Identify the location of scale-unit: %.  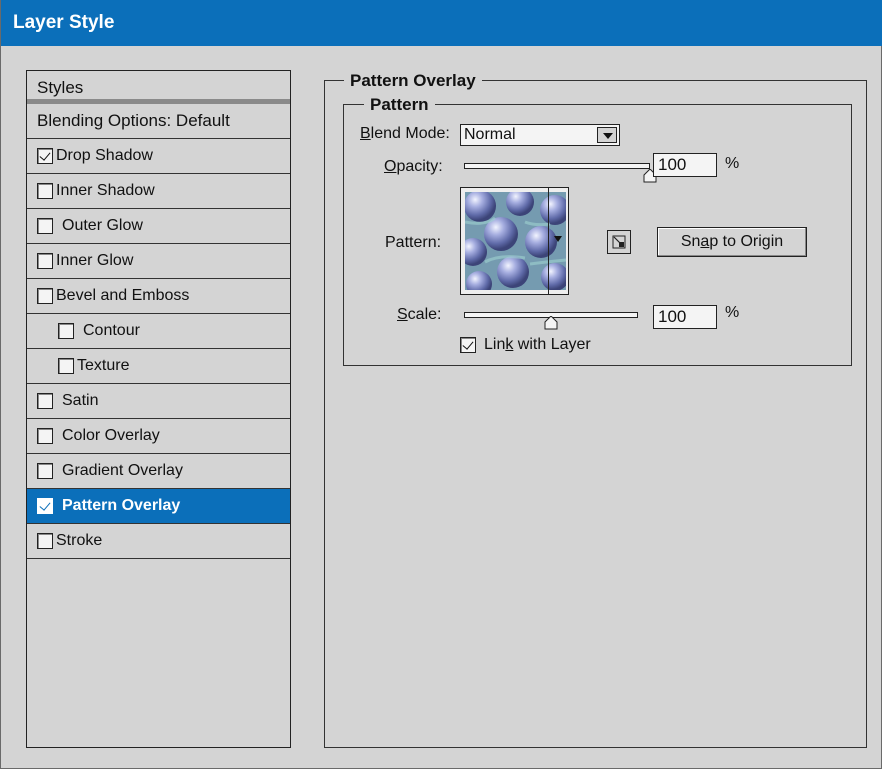
(732, 312).